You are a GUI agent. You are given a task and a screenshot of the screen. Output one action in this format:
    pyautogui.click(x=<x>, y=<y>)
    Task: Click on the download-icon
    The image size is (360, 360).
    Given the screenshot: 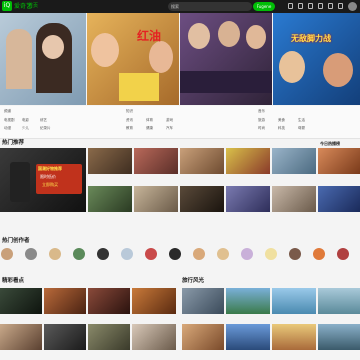 What is the action you would take?
    pyautogui.click(x=300, y=6)
    